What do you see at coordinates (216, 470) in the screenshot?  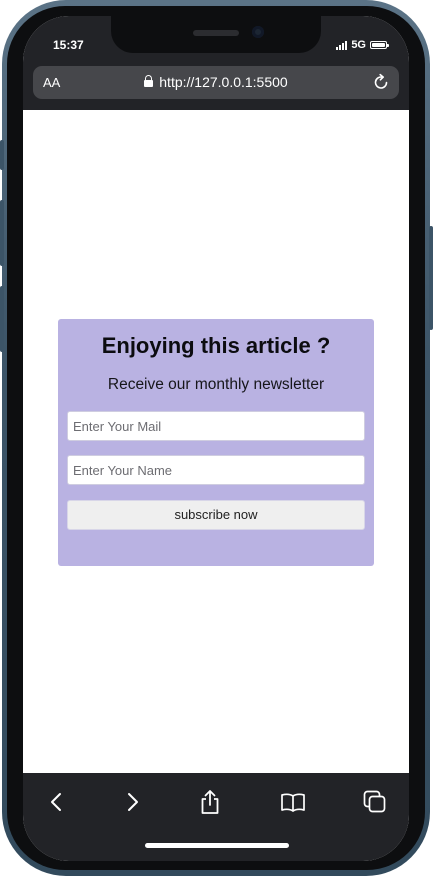 I see `name-field` at bounding box center [216, 470].